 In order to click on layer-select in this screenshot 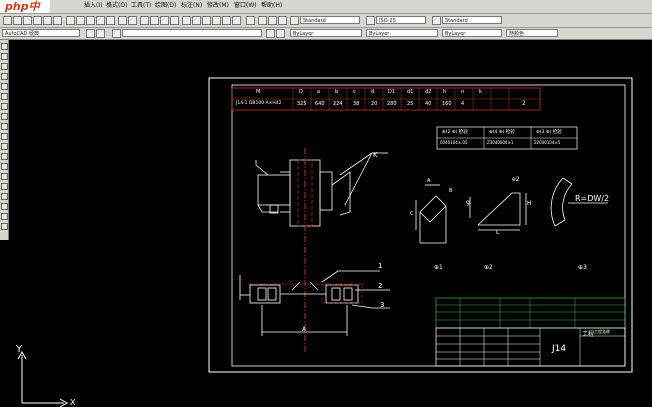, I will do `click(192, 33)`.